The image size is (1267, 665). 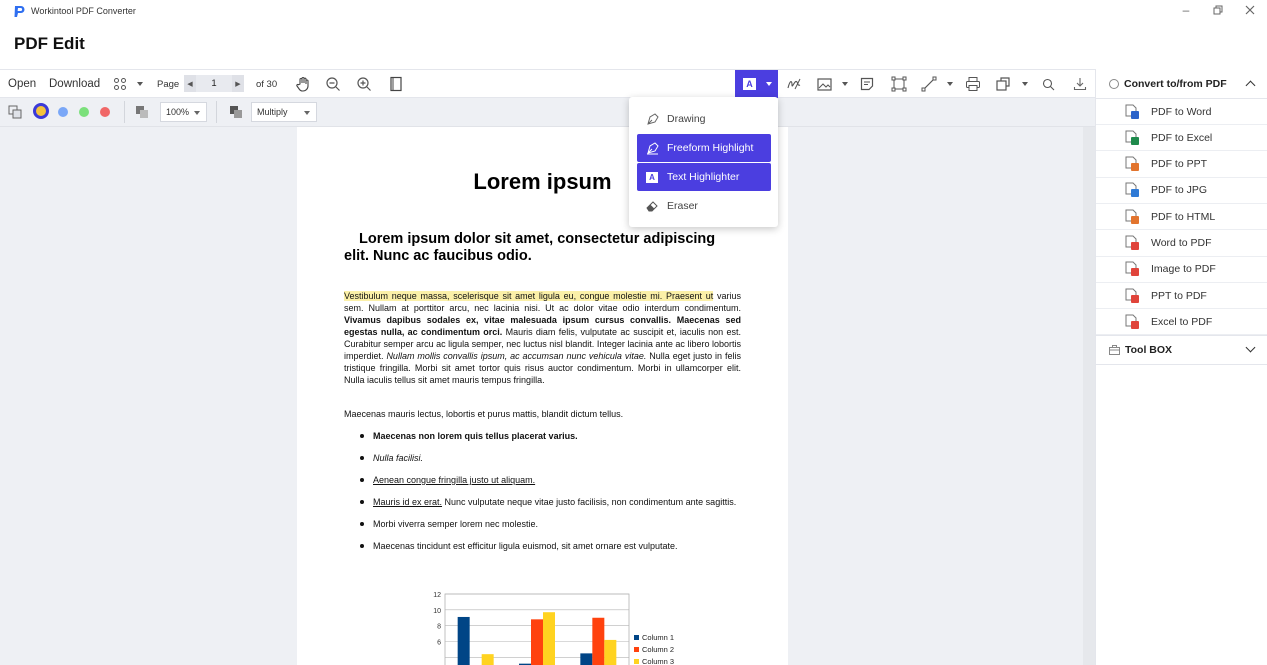 I want to click on menu-item-freeform-highlight: Freeform Highlight, so click(x=704, y=148).